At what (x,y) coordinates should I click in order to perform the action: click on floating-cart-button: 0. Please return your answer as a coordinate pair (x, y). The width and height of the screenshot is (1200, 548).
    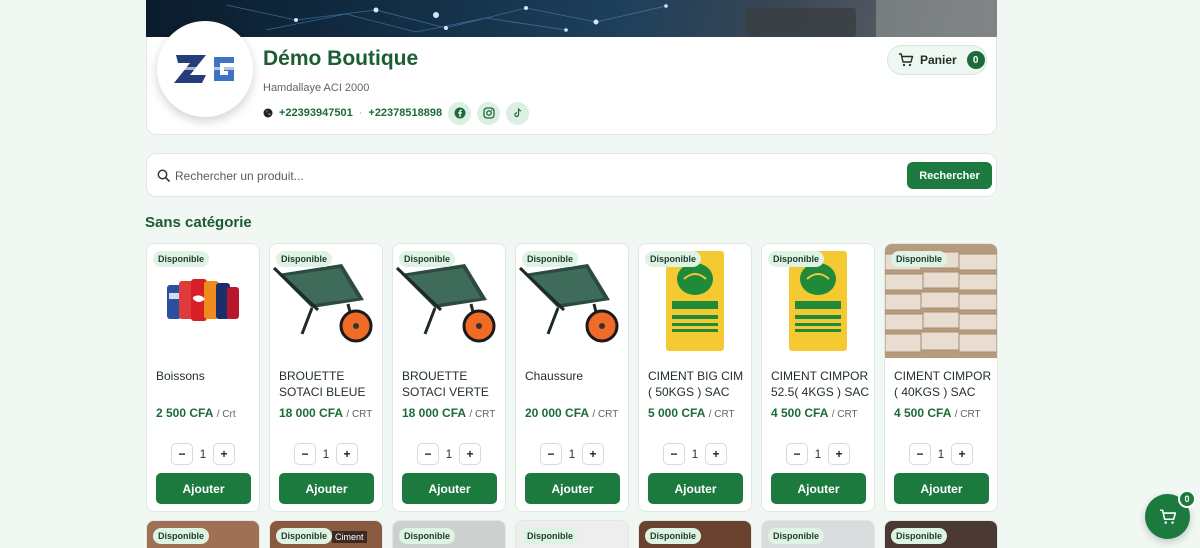
    Looking at the image, I should click on (1170, 514).